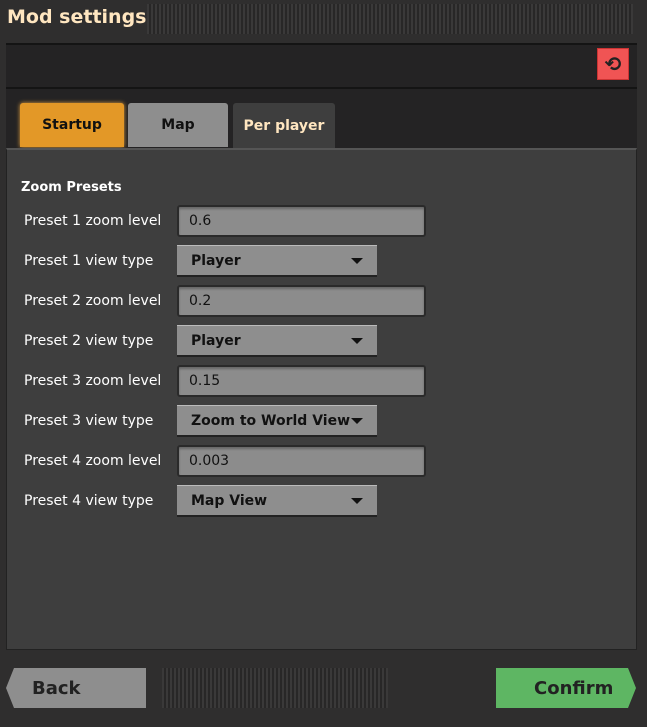 This screenshot has width=647, height=727. What do you see at coordinates (301, 301) in the screenshot?
I see `zoom-level-input: 0.2` at bounding box center [301, 301].